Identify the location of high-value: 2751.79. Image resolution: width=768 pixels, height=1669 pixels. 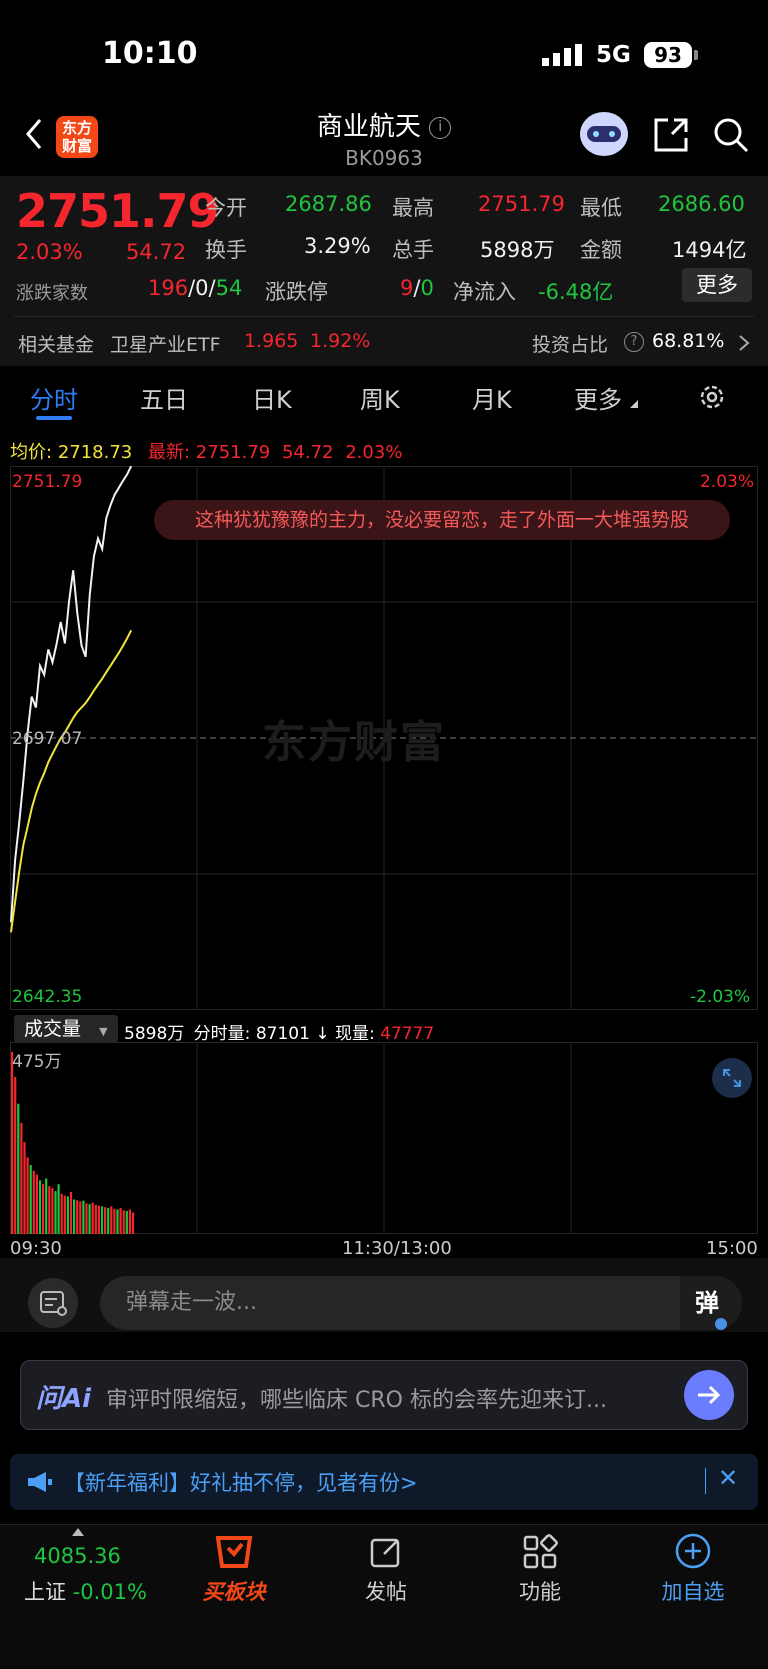
(521, 204).